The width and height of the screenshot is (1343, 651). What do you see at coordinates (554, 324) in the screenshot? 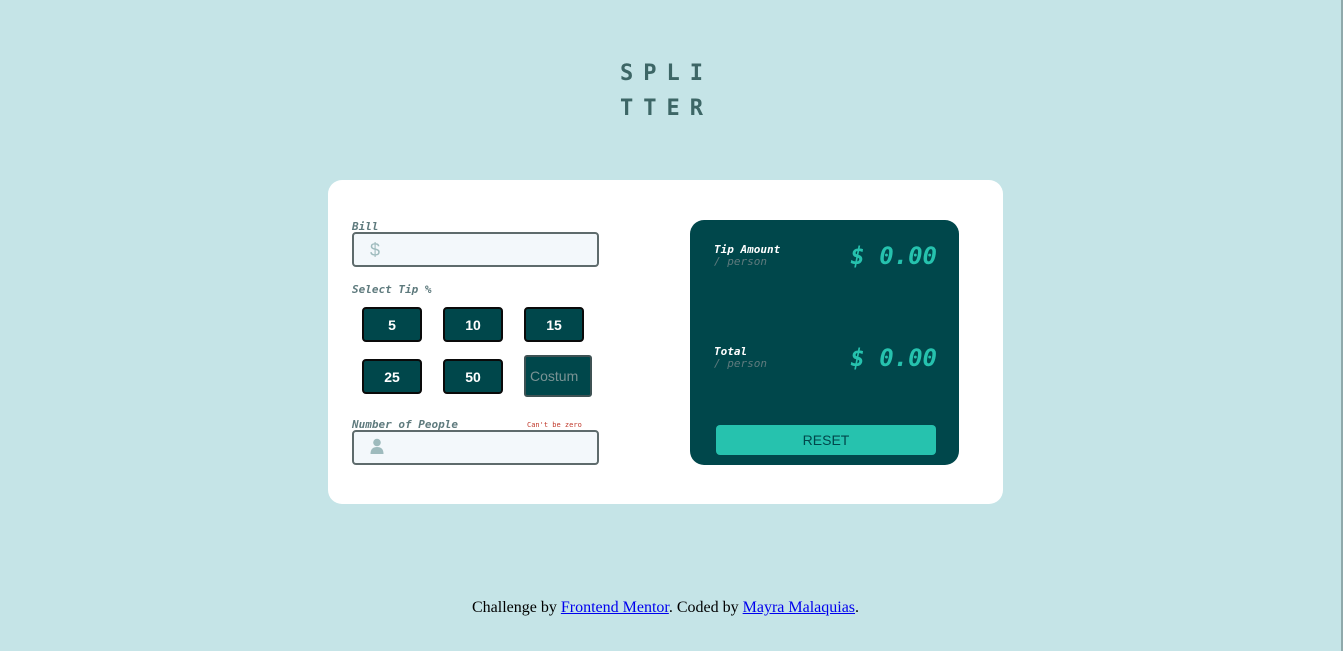
I see `tip-button-15: 15` at bounding box center [554, 324].